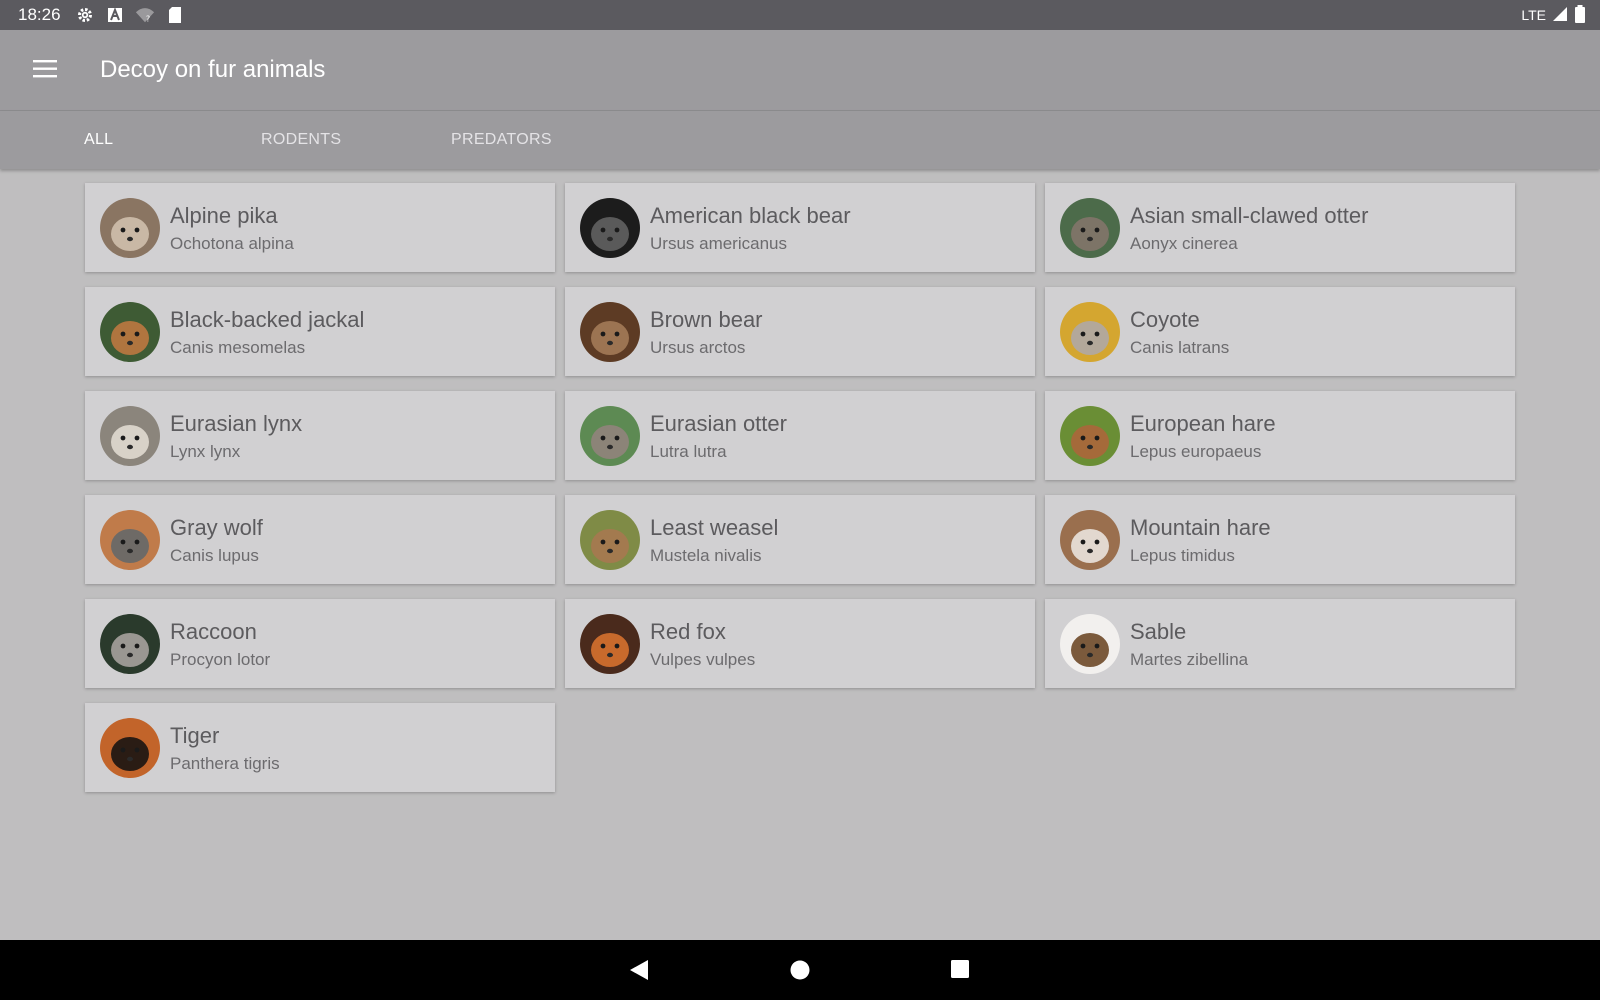 This screenshot has width=1600, height=1000. What do you see at coordinates (1200, 527) in the screenshot?
I see `animal-name: Mountain hare` at bounding box center [1200, 527].